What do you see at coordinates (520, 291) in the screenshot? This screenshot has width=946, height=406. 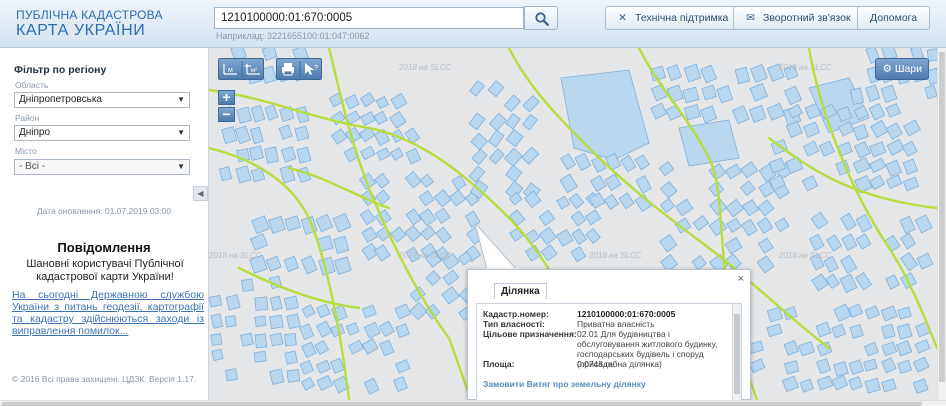 I see `tab-parcel: Ділянка` at bounding box center [520, 291].